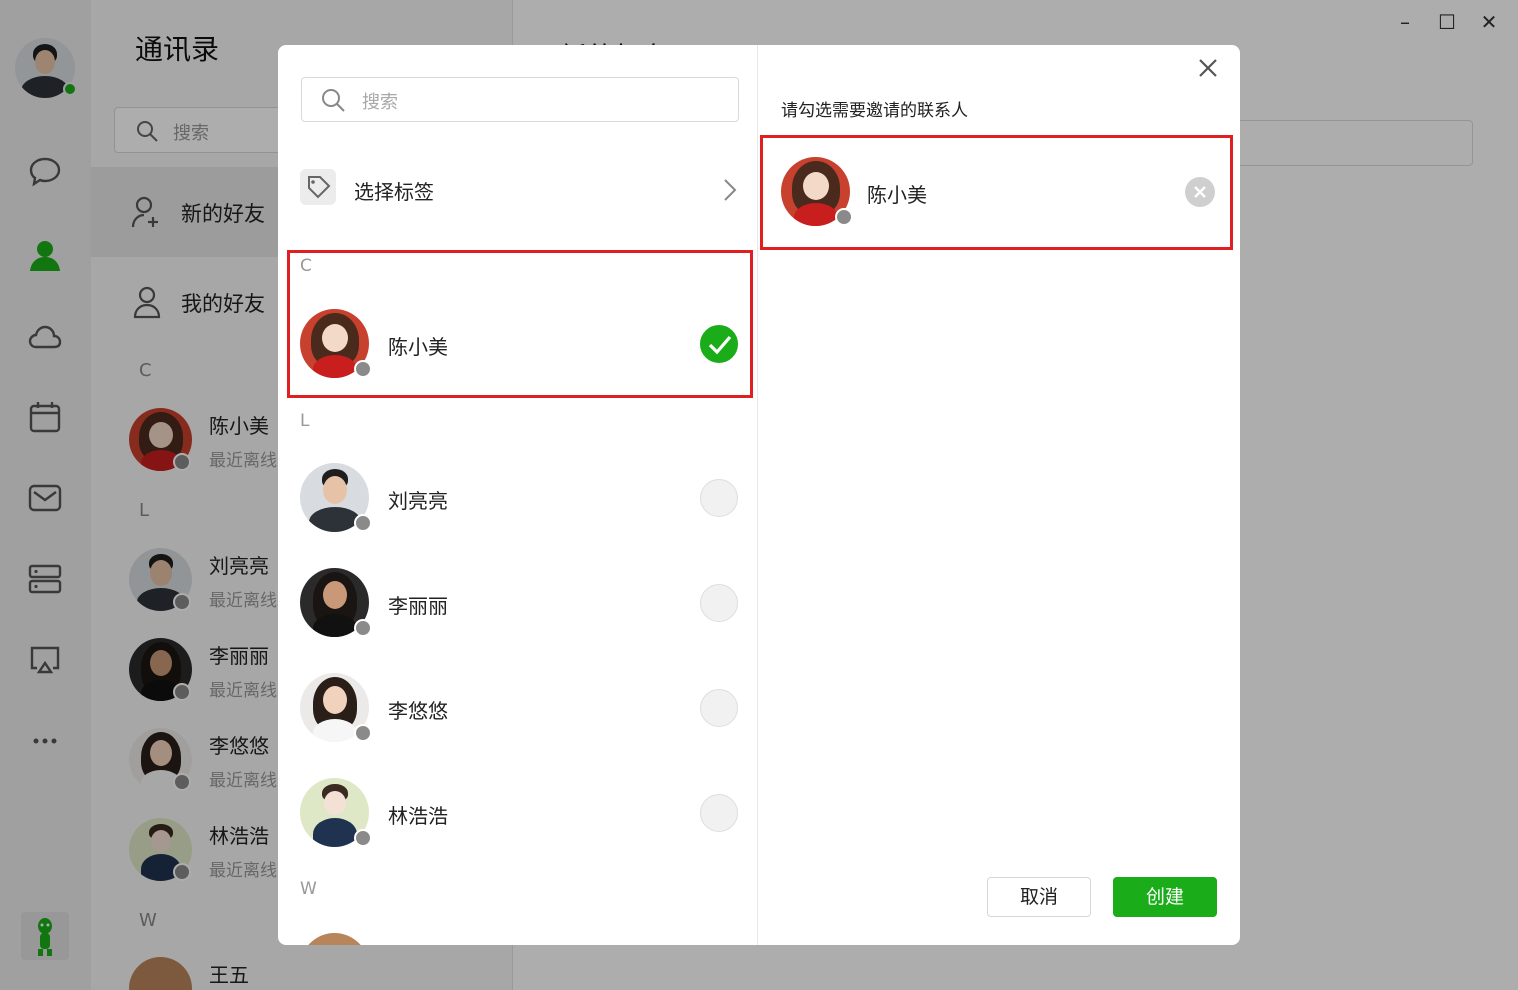 The width and height of the screenshot is (1518, 990). I want to click on cancel-button: 取消, so click(1039, 897).